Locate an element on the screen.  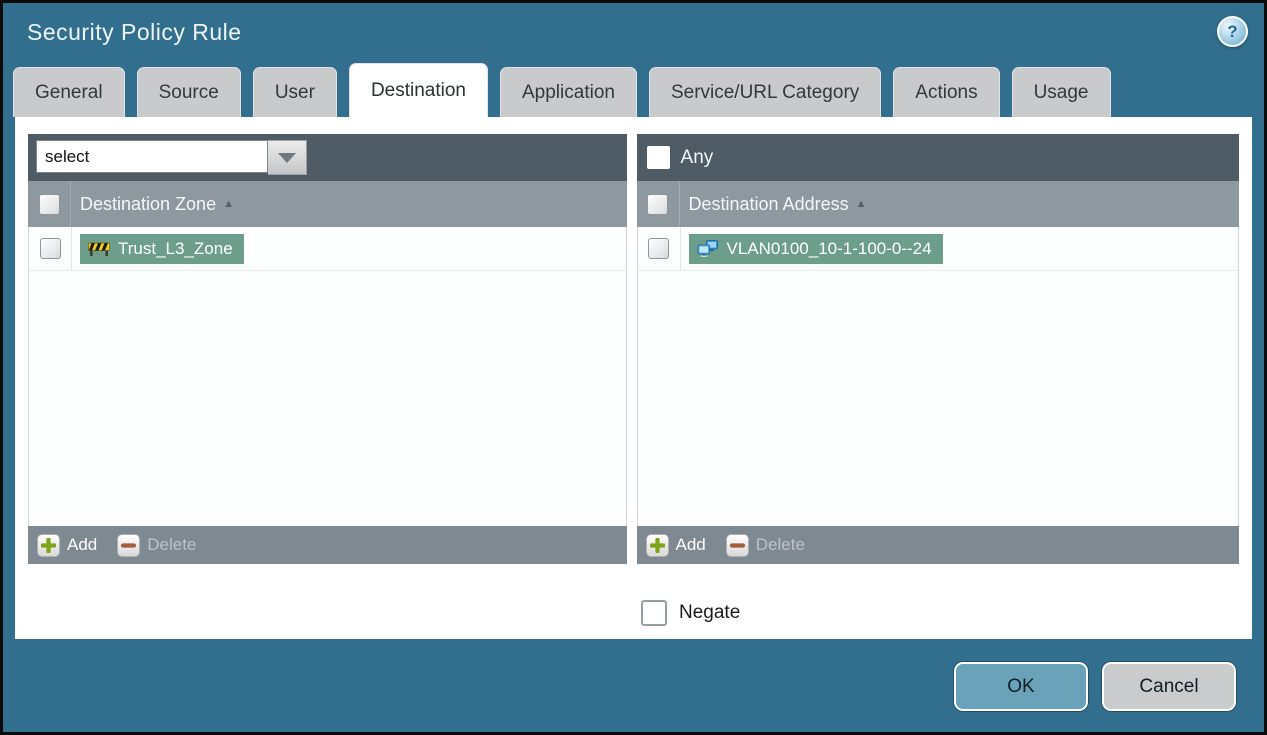
zone-add-label: Add is located at coordinates (82, 544).